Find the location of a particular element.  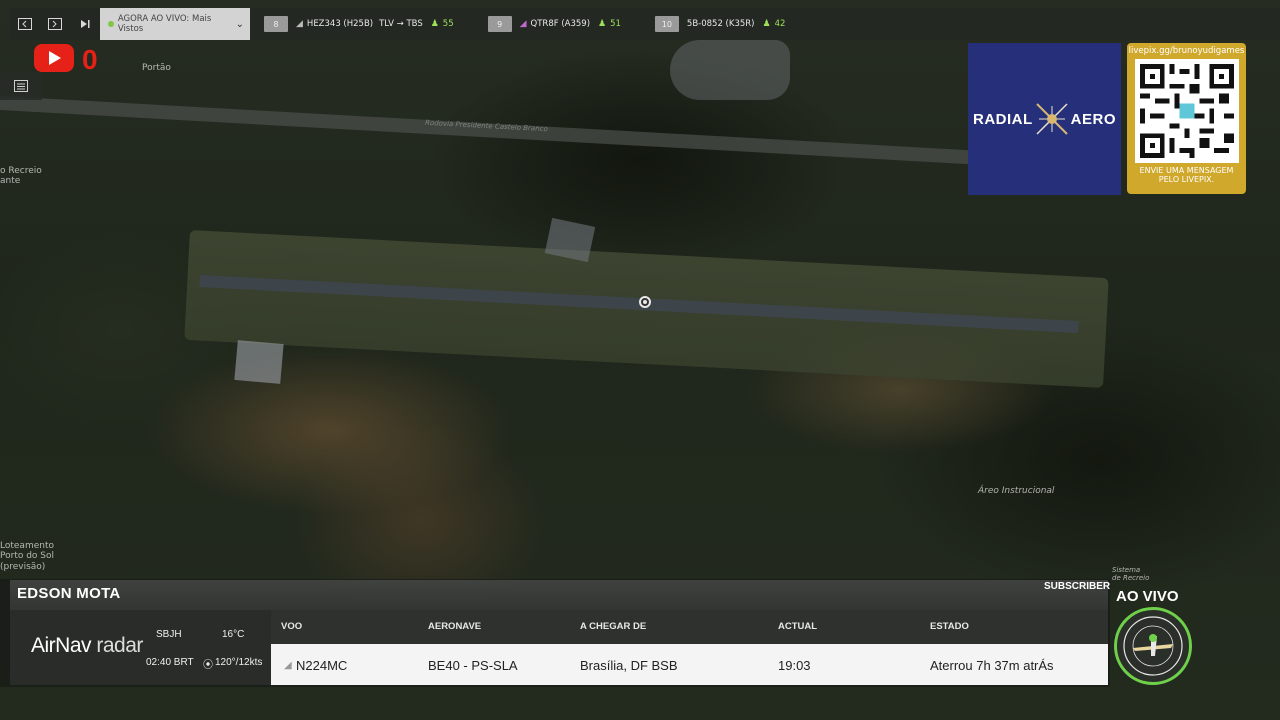

qr-code-icon is located at coordinates (1186, 111).